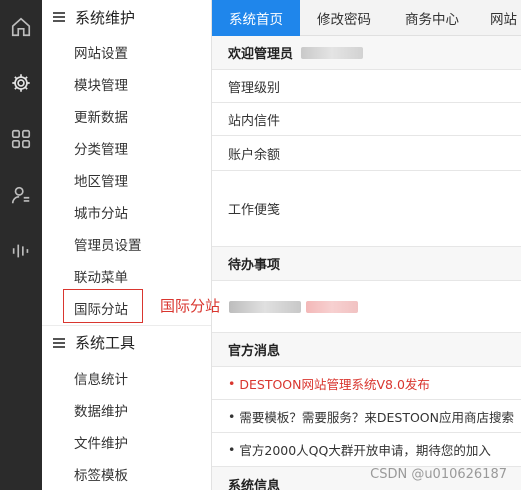 This screenshot has width=521, height=490. I want to click on welcome-text: 欢迎管理员, so click(261, 54).